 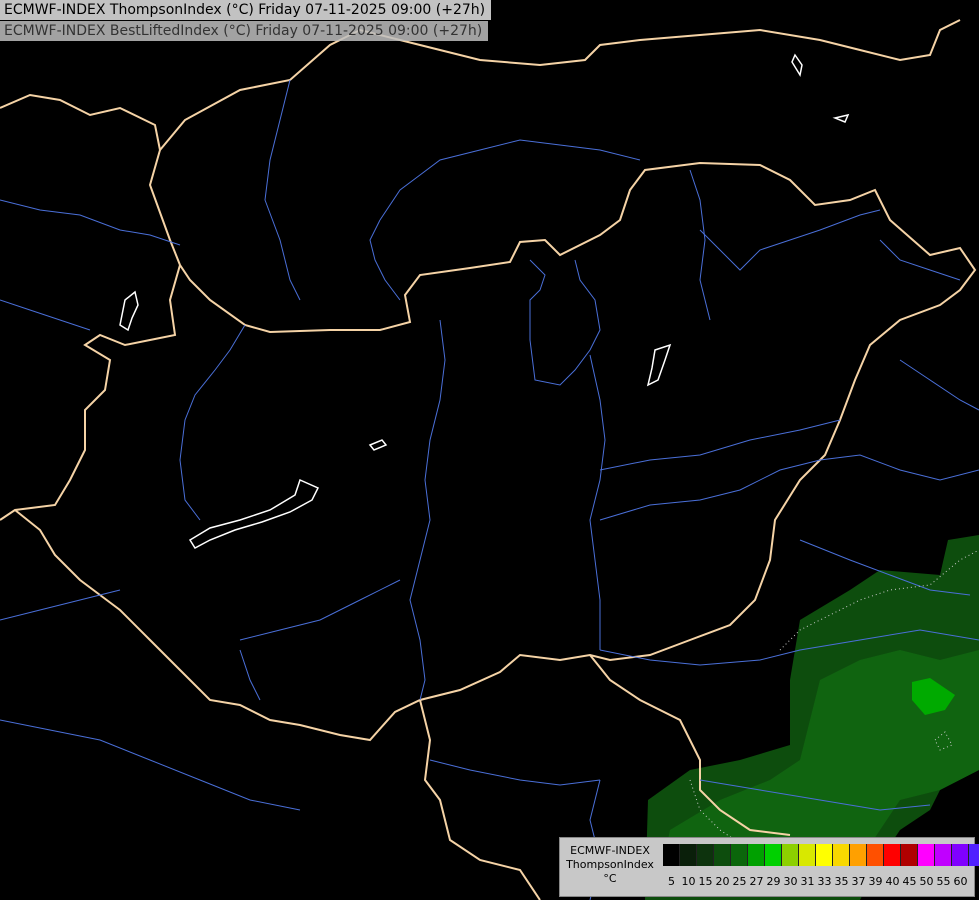 What do you see at coordinates (671, 881) in the screenshot?
I see `legend-tick: 5` at bounding box center [671, 881].